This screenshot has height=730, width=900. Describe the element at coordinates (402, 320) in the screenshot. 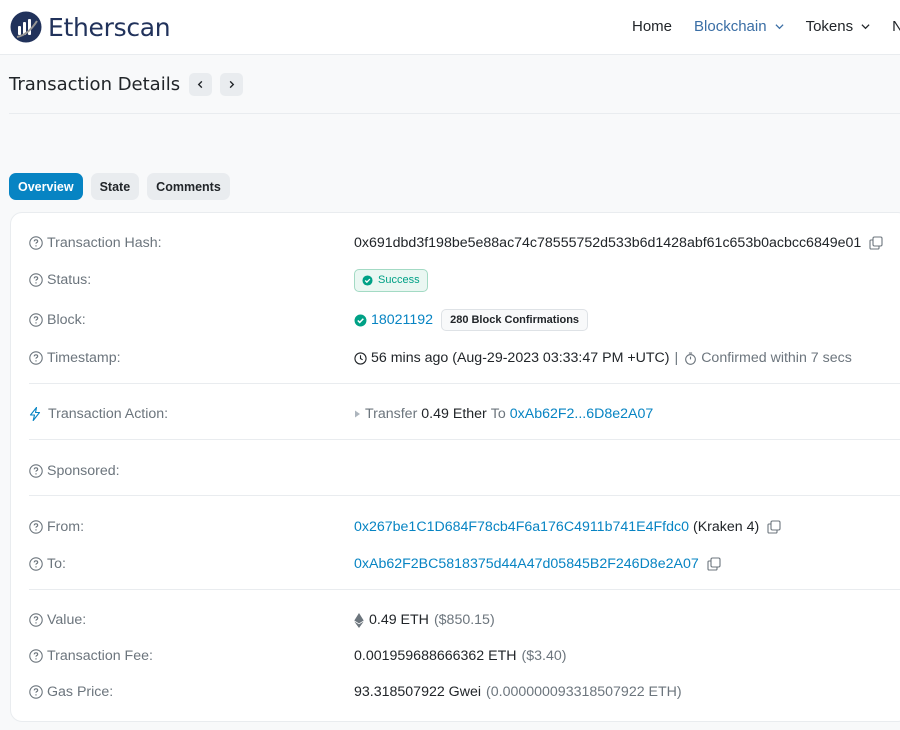

I see `block-number-link: 18021192` at that location.